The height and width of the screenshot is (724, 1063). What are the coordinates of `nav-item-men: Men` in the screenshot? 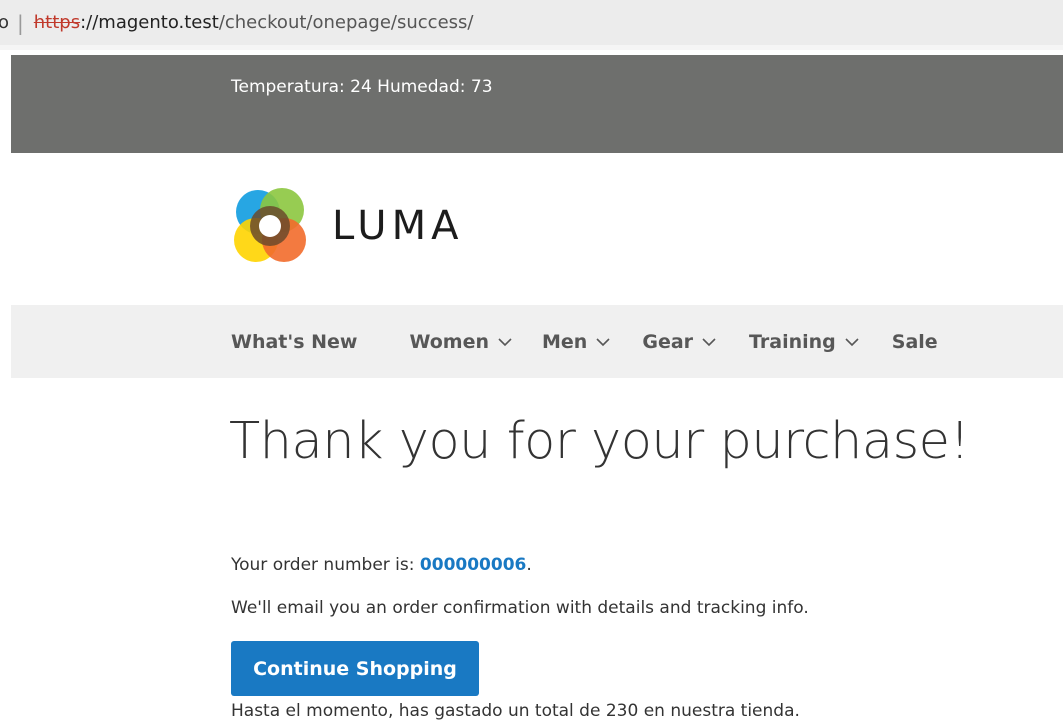 It's located at (576, 342).